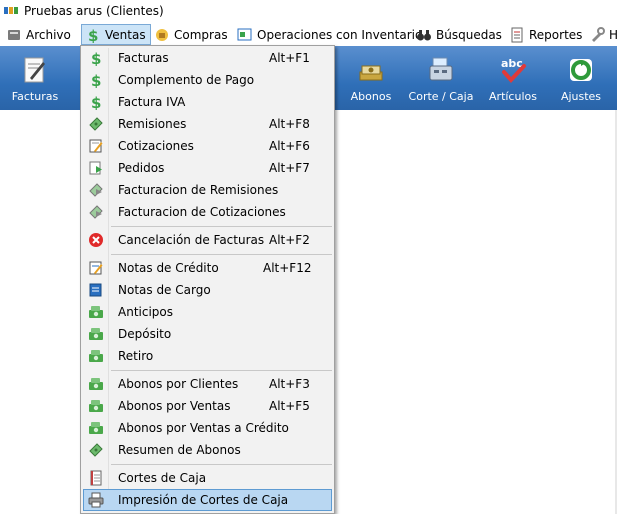 This screenshot has width=617, height=514. What do you see at coordinates (207, 146) in the screenshot?
I see `menu-item-cotizaciones: Cotizaciones Alt+F6` at bounding box center [207, 146].